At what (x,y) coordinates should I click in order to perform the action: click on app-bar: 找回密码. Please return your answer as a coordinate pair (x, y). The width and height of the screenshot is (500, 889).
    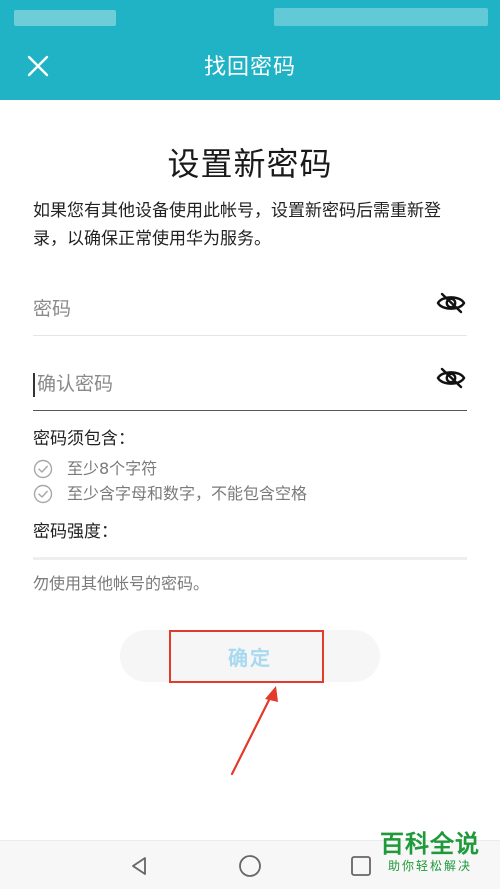
    Looking at the image, I should click on (250, 50).